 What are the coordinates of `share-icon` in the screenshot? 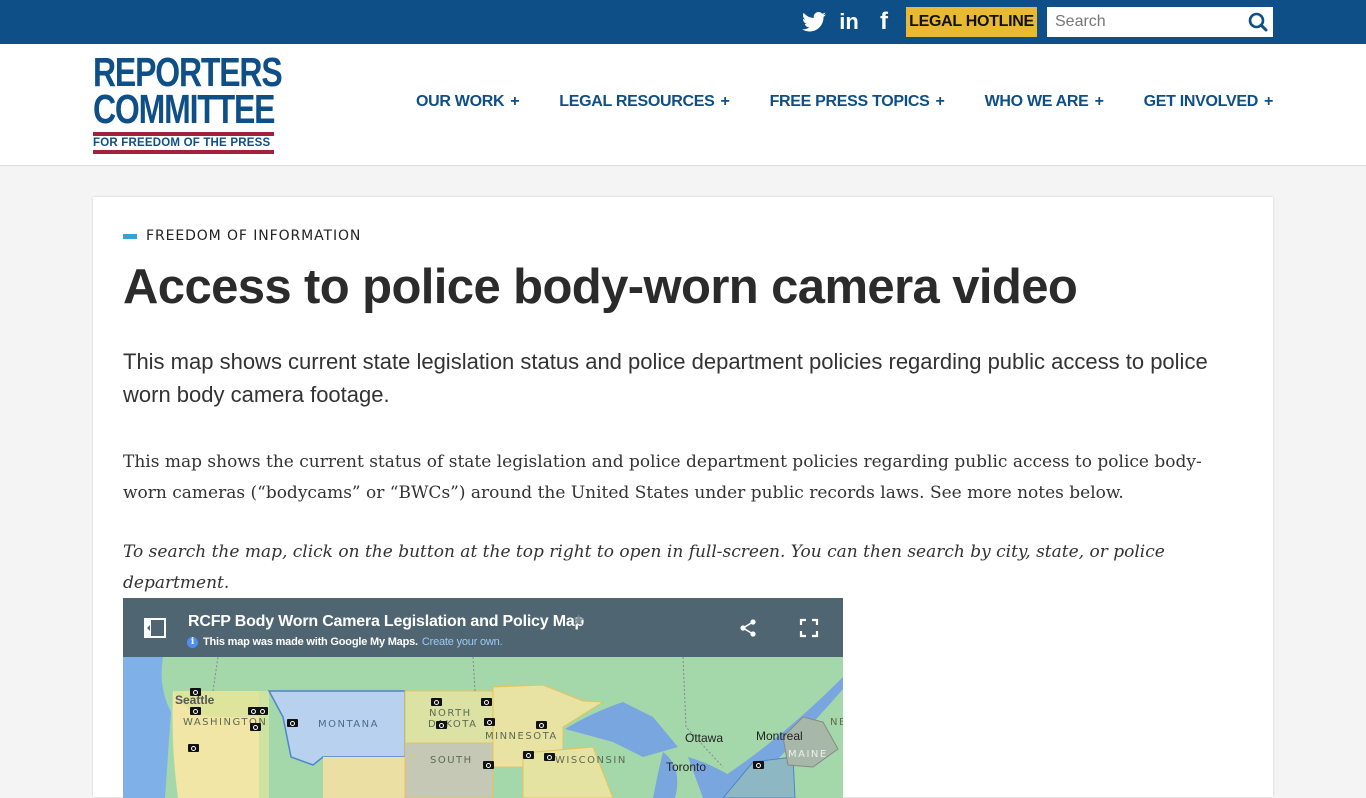 It's located at (748, 628).